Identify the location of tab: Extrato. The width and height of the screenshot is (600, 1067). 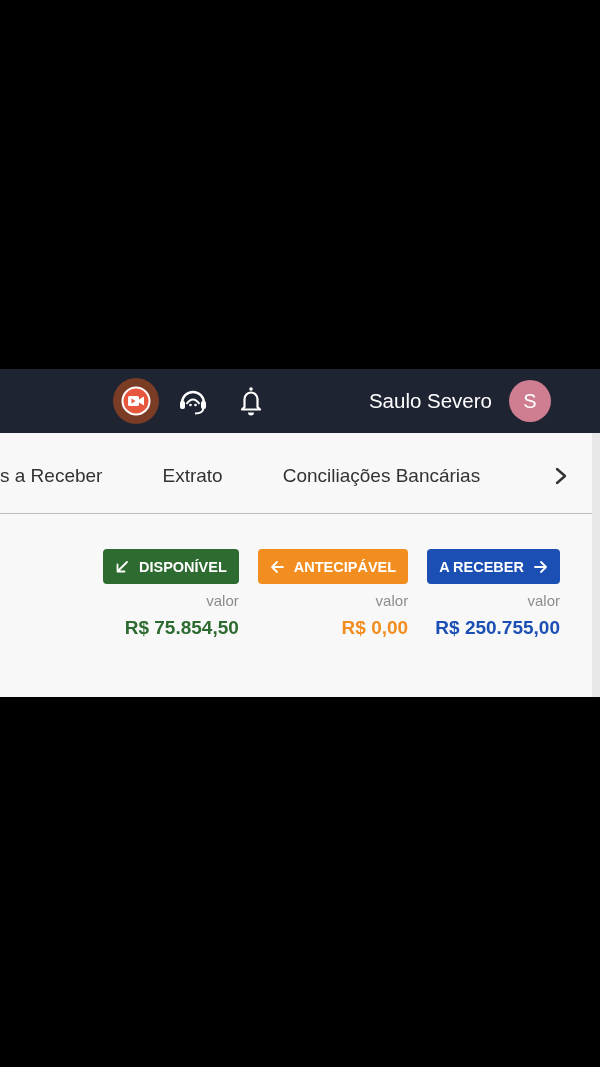
(192, 476).